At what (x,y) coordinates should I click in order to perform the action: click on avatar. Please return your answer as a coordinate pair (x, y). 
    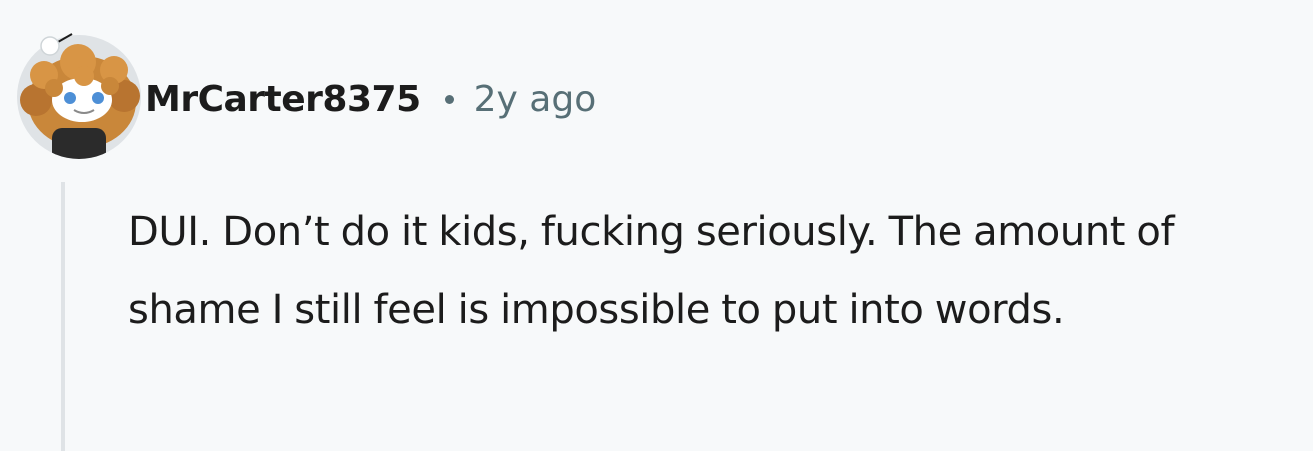
    Looking at the image, I should click on (79, 95).